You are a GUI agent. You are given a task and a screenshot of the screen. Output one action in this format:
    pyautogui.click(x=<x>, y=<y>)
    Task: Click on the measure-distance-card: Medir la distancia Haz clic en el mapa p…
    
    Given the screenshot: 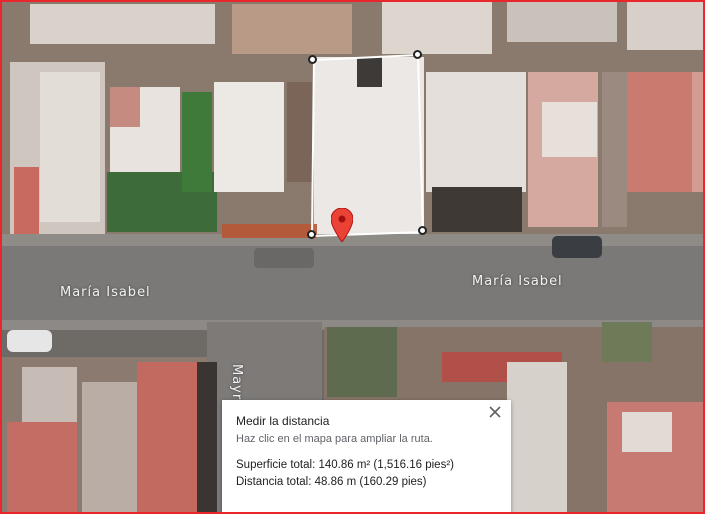 What is the action you would take?
    pyautogui.click(x=366, y=456)
    